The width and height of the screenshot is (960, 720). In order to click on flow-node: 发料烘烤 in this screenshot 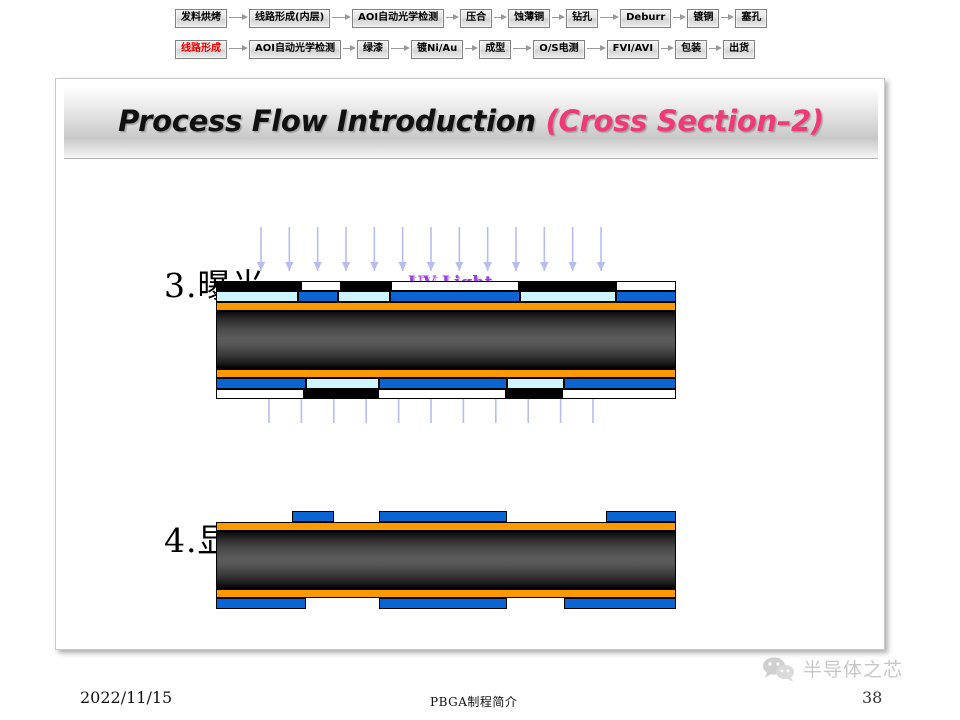, I will do `click(201, 18)`.